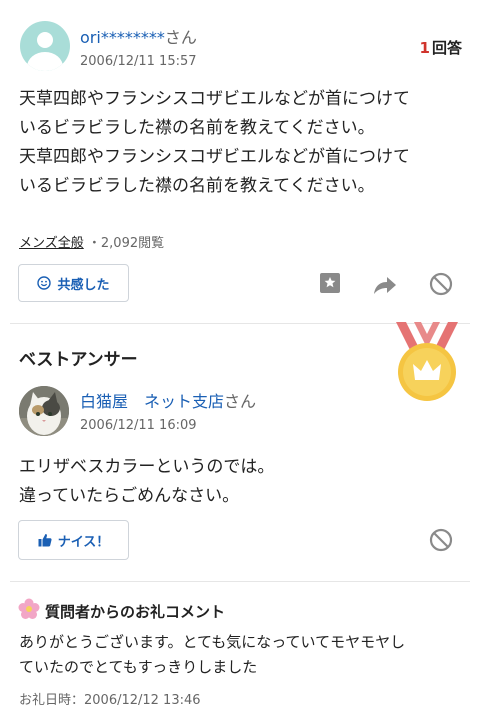 This screenshot has height=724, width=480. What do you see at coordinates (446, 48) in the screenshot?
I see `answer-count-label: 回答` at bounding box center [446, 48].